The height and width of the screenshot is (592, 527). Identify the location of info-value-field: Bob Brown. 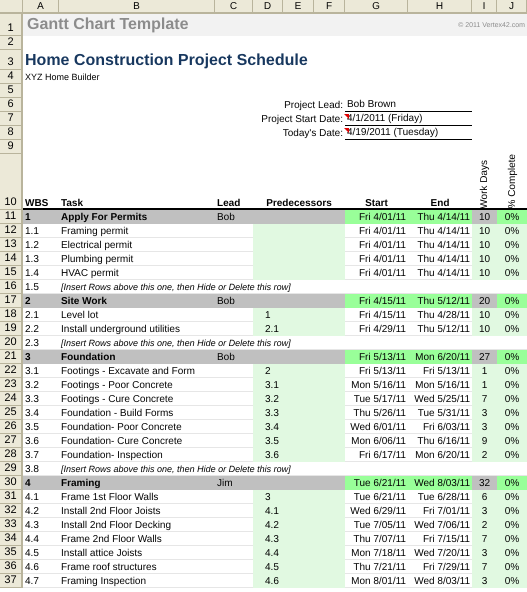
(408, 105).